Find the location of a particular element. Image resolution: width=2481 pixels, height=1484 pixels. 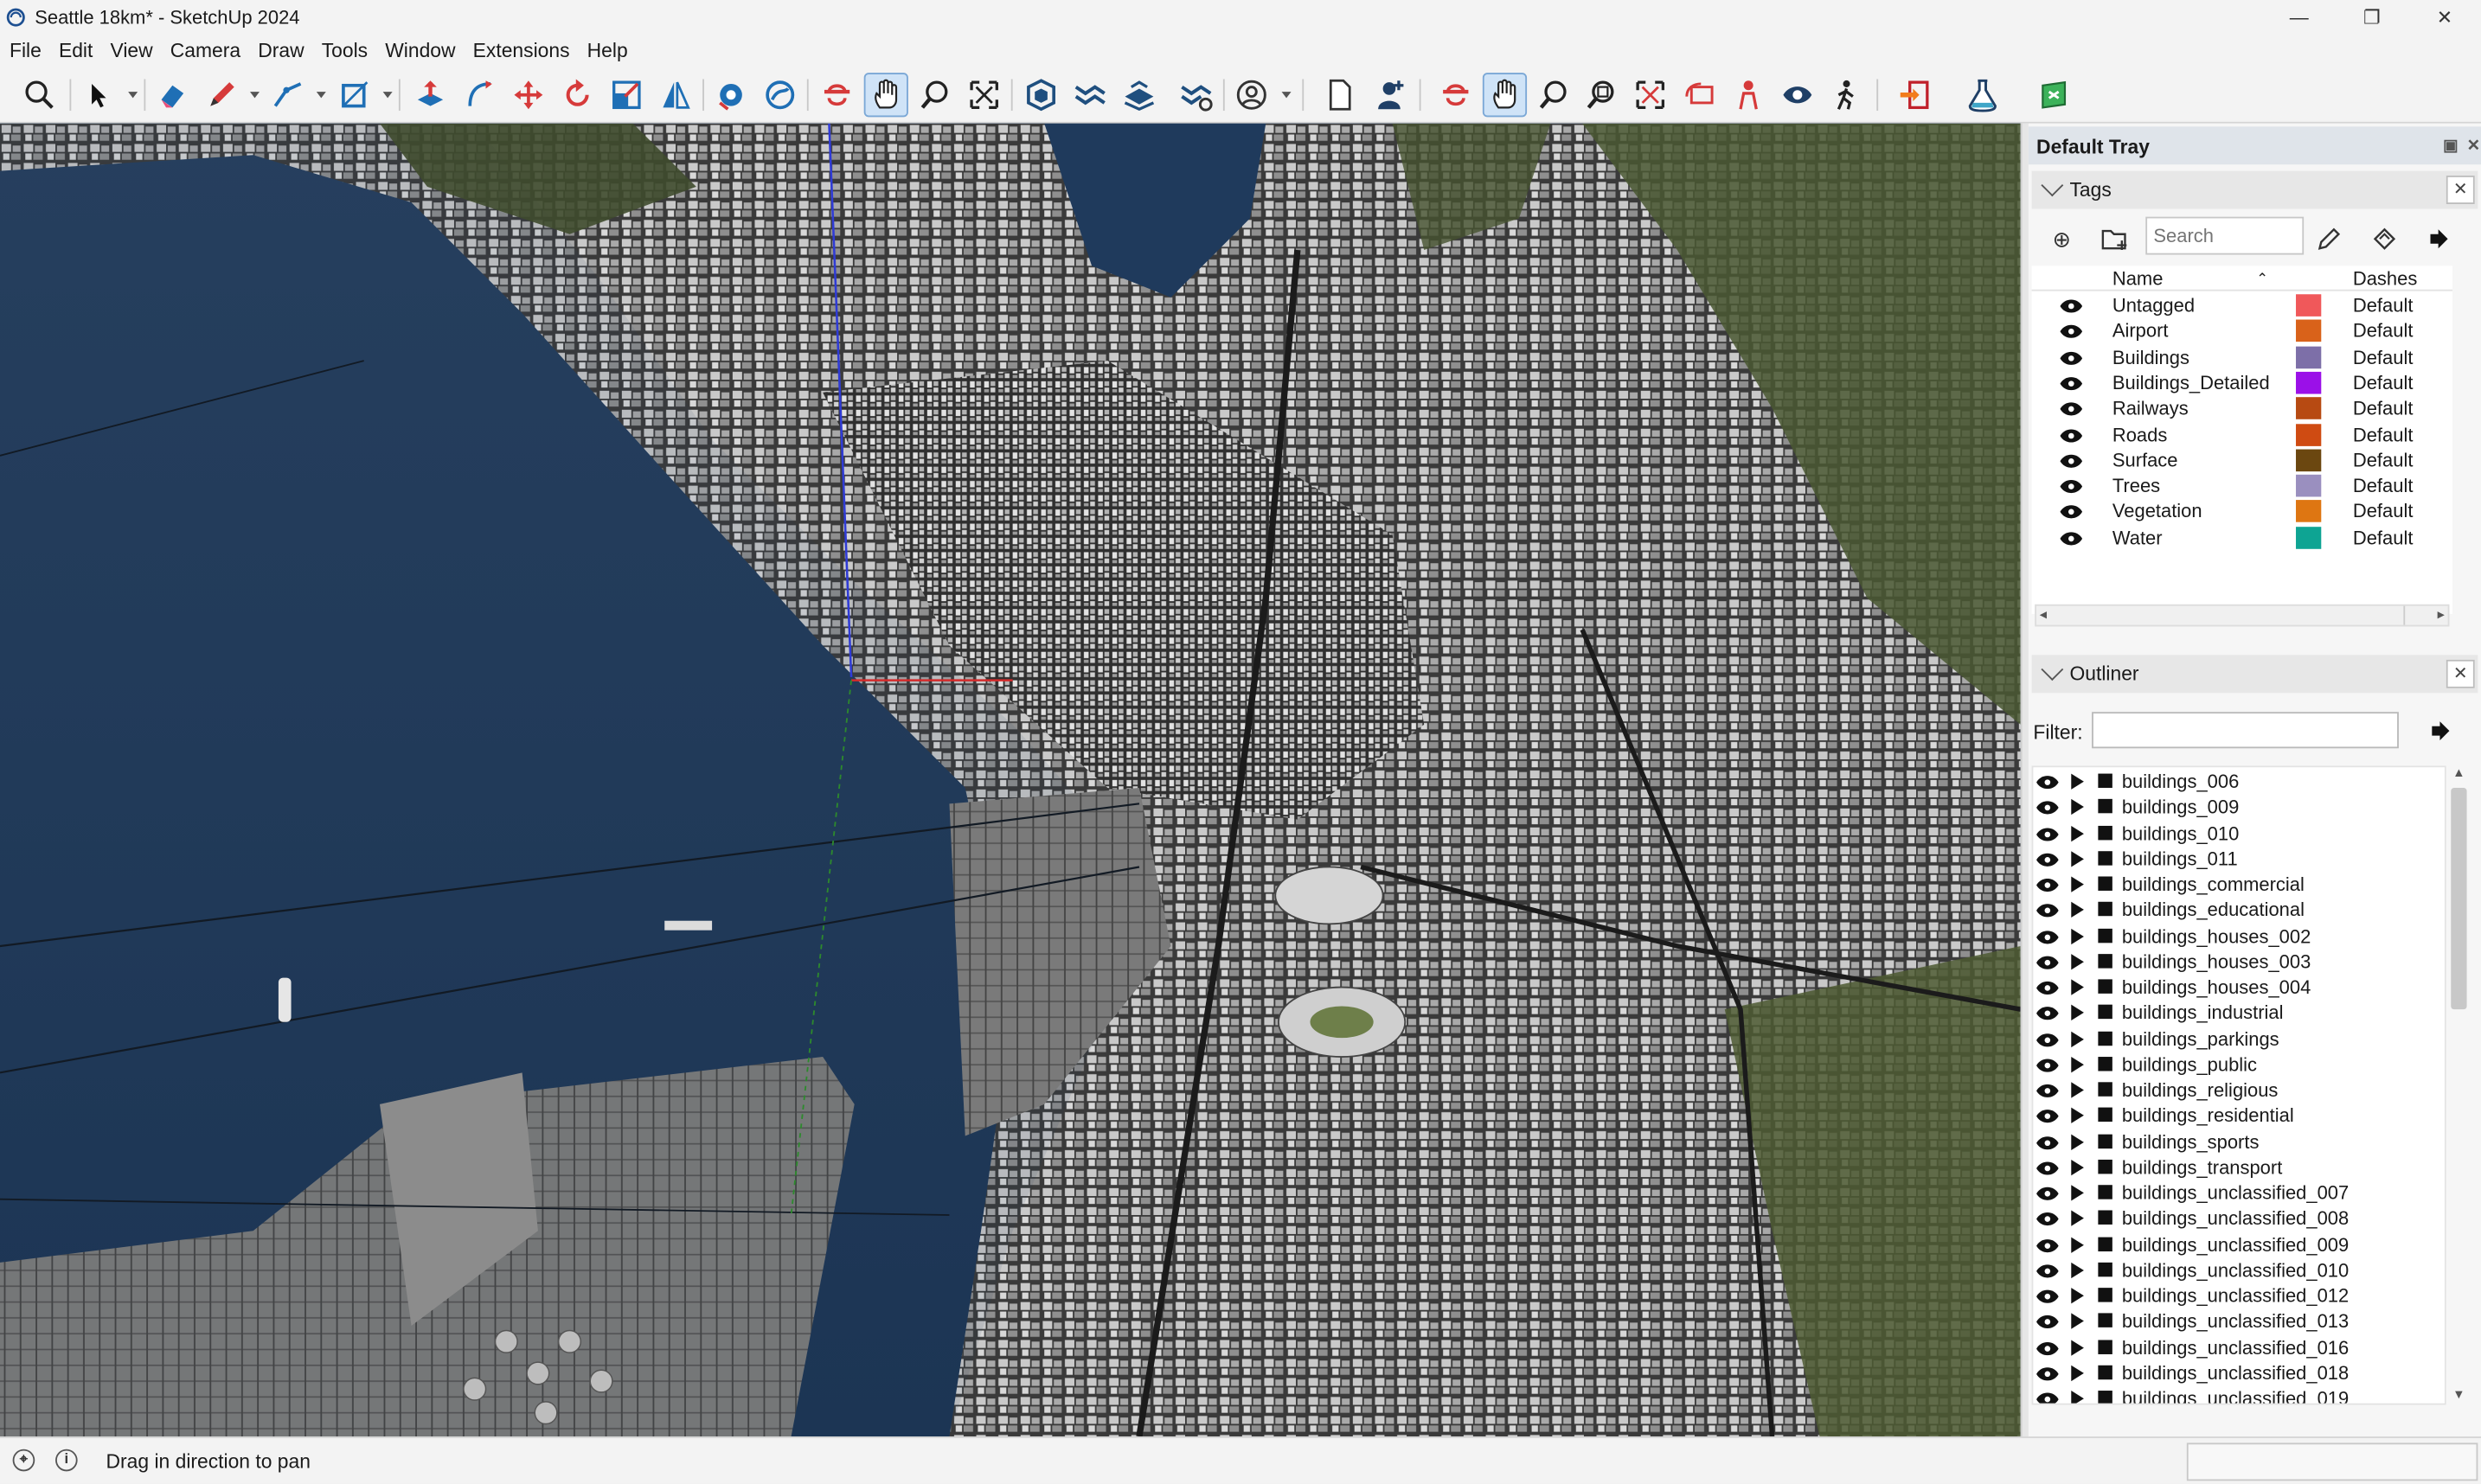

outliner-details-arrow-icon is located at coordinates (2439, 734).